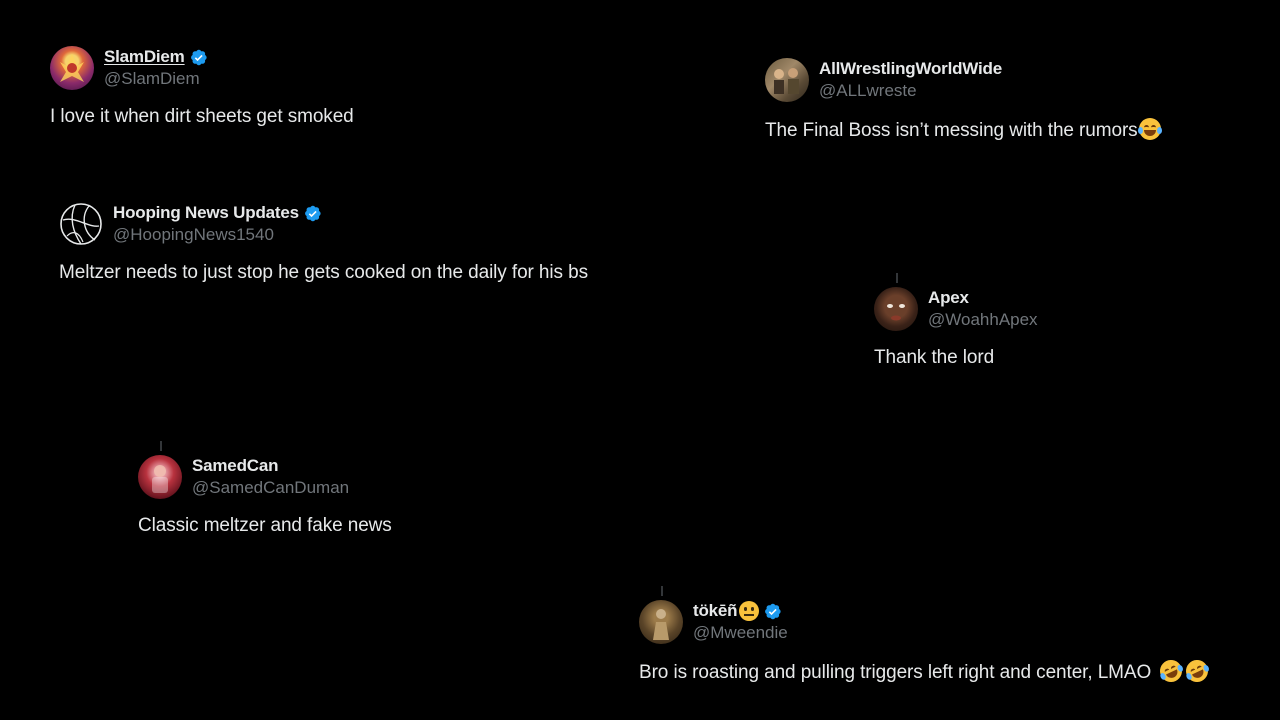  What do you see at coordinates (715, 611) in the screenshot?
I see `display-name: tökēñ` at bounding box center [715, 611].